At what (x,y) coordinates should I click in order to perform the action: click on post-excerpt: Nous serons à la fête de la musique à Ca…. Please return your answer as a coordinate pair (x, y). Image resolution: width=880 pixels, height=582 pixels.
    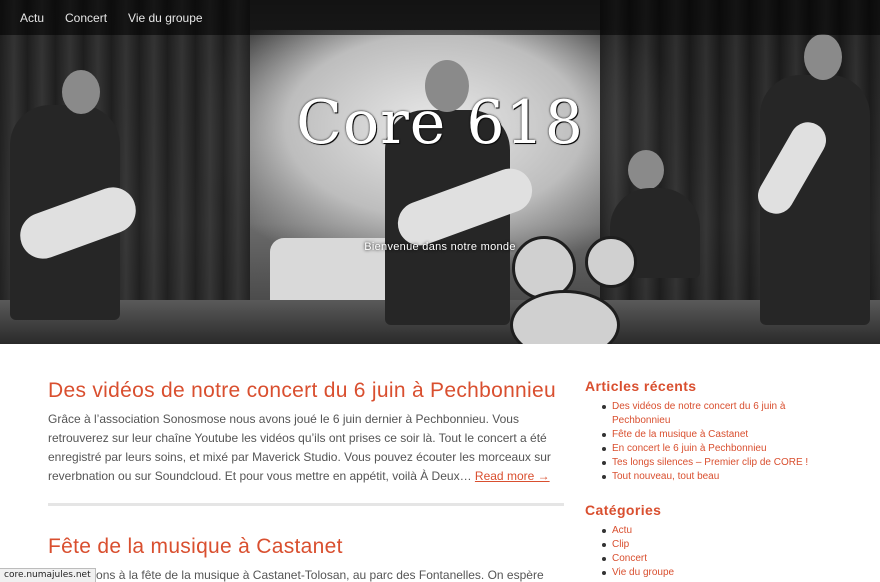
    Looking at the image, I should click on (296, 575).